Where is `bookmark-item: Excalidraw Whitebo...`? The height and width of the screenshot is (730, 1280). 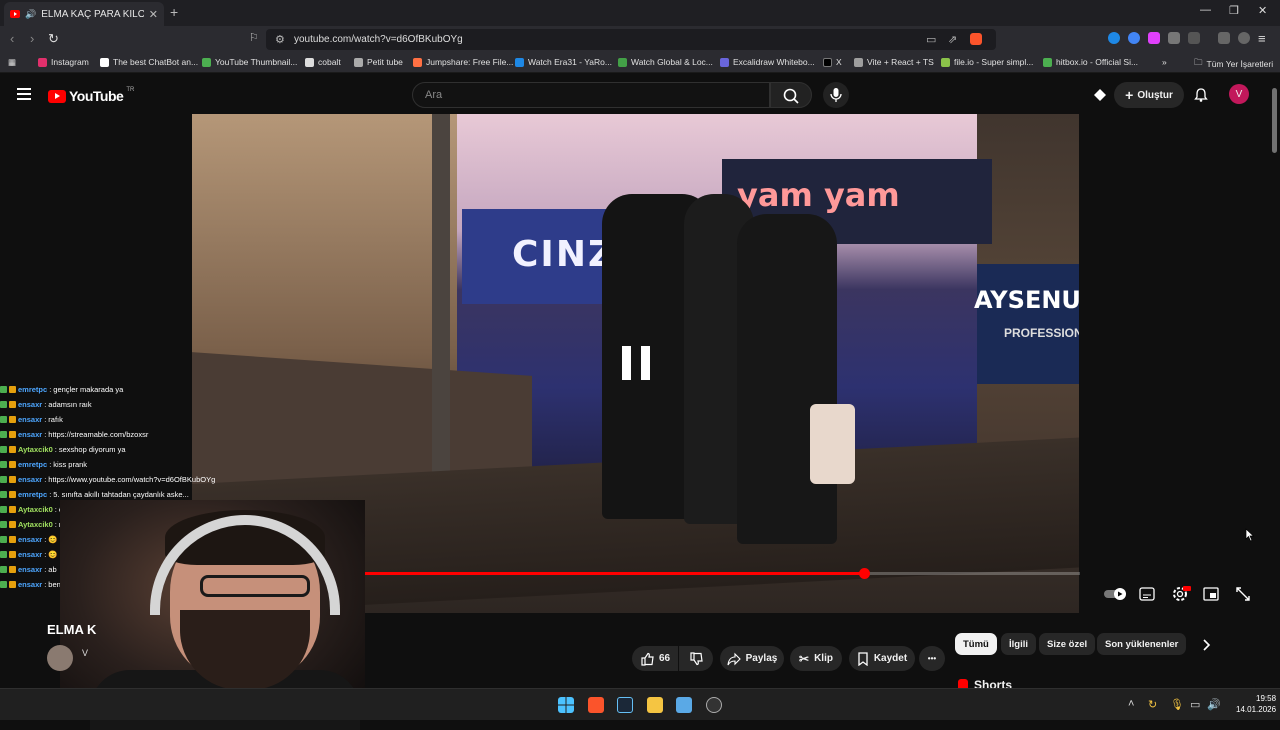
bookmark-item: Excalidraw Whitebo... is located at coordinates (767, 62).